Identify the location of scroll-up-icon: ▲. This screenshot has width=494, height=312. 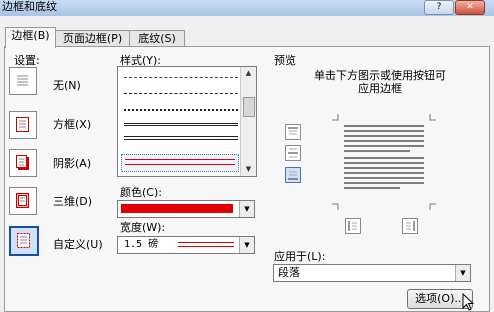
(248, 73).